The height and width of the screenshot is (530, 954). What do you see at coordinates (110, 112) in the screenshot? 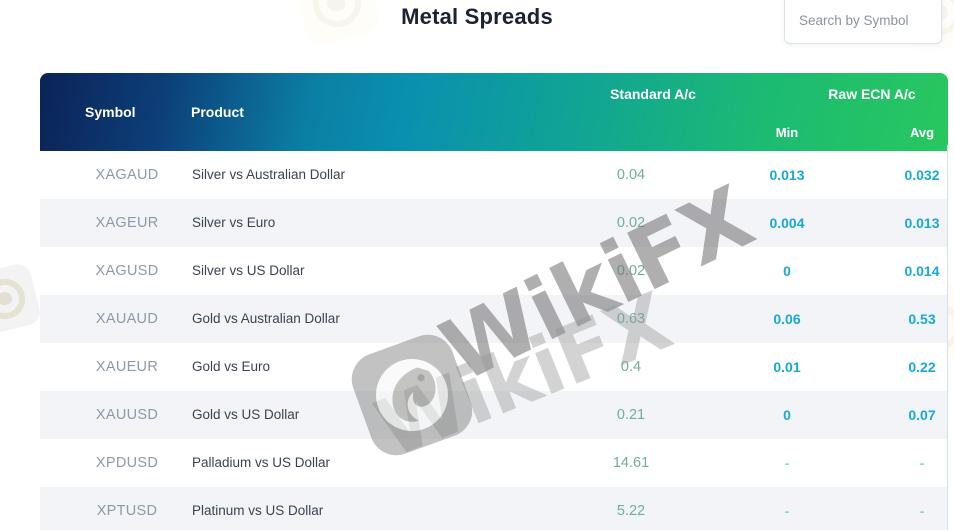
I see `column-header-symbol: Symbol` at bounding box center [110, 112].